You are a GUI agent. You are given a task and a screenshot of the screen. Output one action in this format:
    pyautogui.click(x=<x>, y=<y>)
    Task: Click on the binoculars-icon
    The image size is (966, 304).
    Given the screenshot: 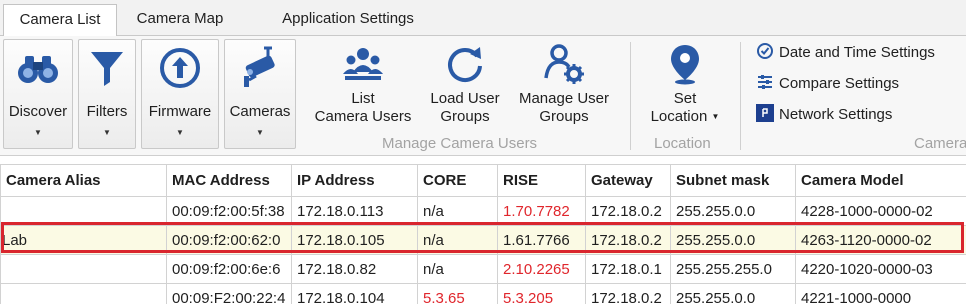 What is the action you would take?
    pyautogui.click(x=38, y=69)
    